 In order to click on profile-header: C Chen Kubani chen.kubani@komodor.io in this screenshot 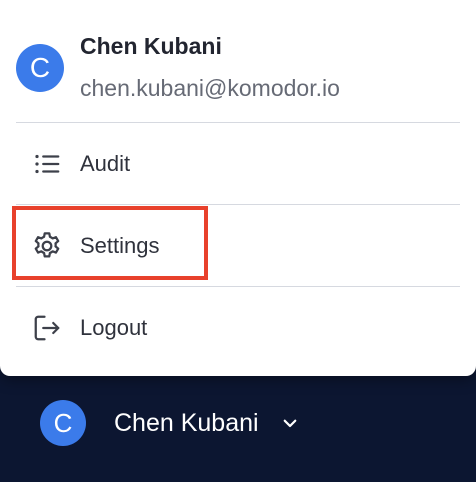, I will do `click(178, 66)`.